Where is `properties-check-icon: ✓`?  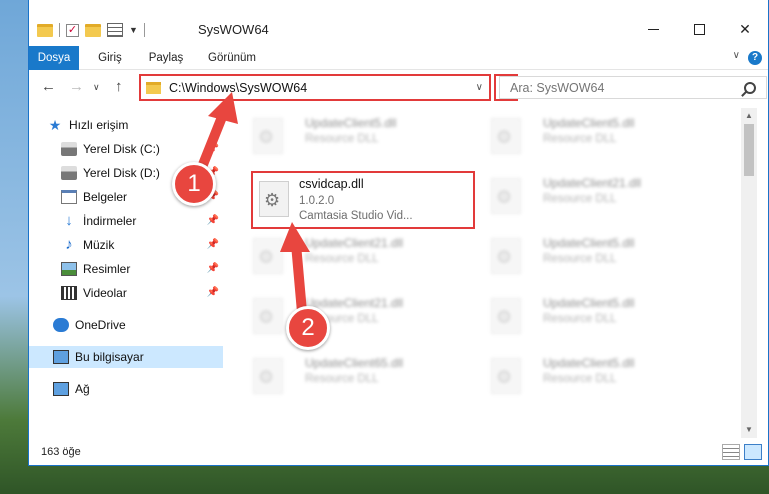 properties-check-icon: ✓ is located at coordinates (72, 30).